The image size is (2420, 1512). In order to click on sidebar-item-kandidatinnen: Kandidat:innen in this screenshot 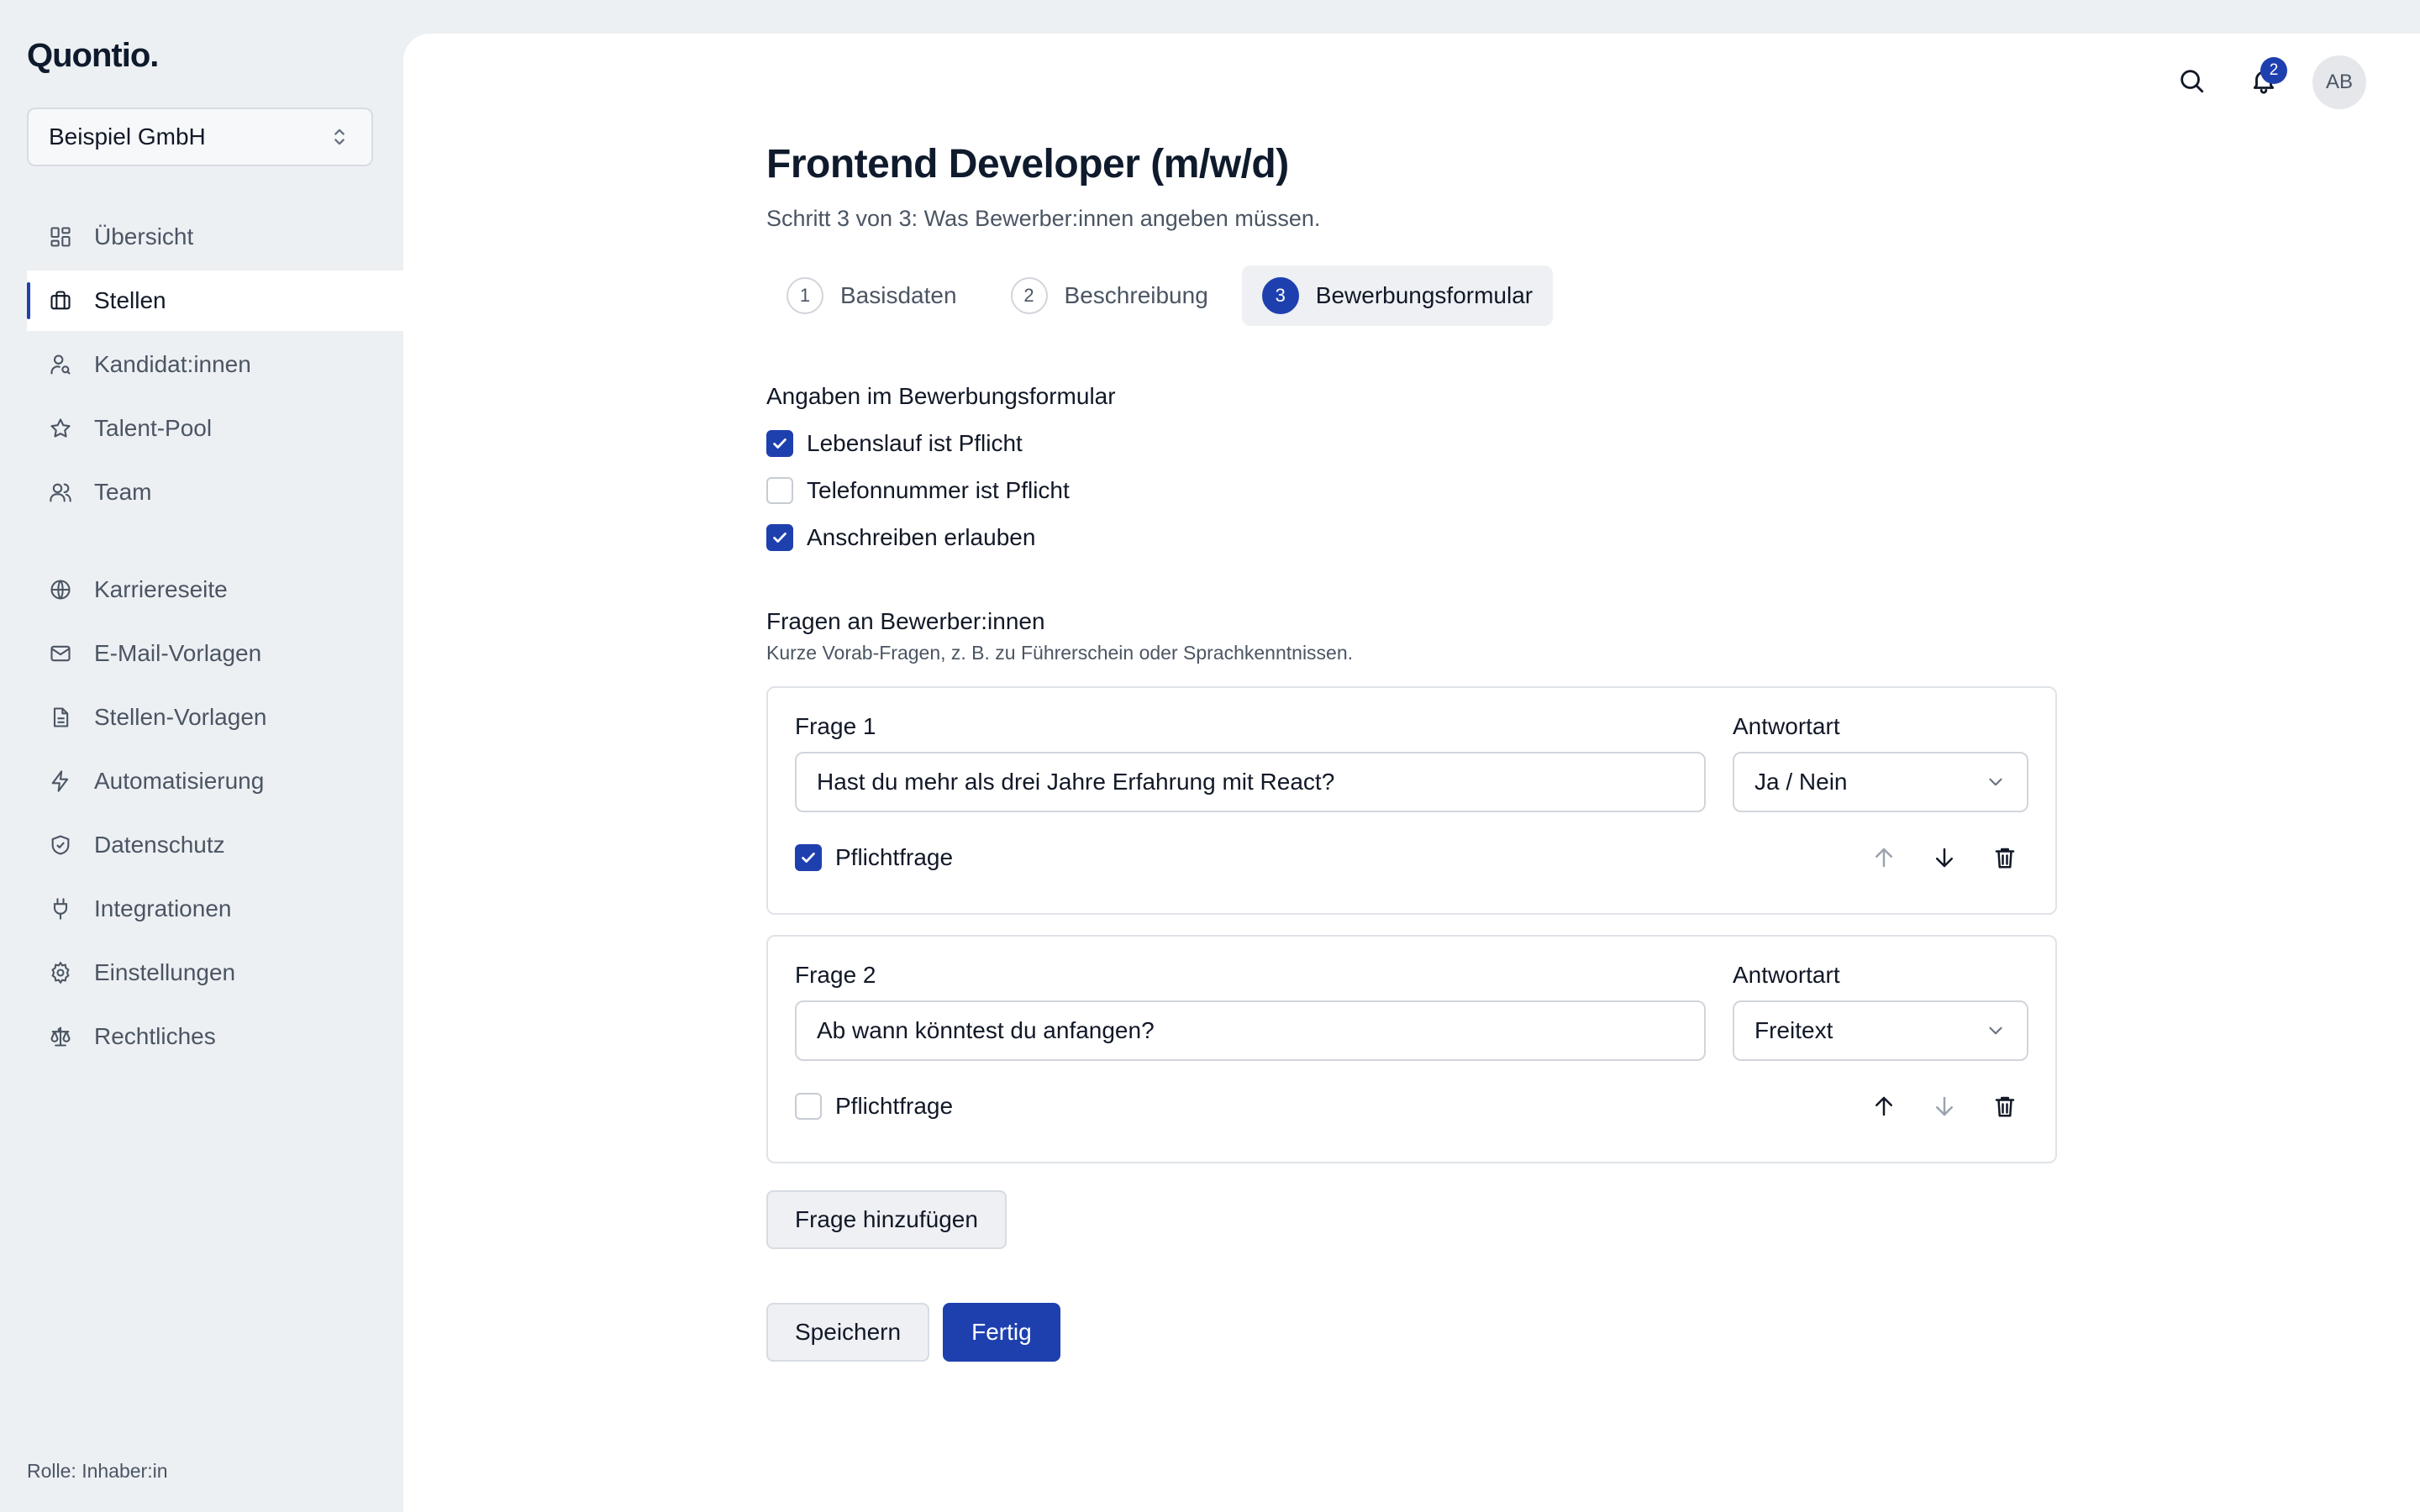, I will do `click(215, 364)`.